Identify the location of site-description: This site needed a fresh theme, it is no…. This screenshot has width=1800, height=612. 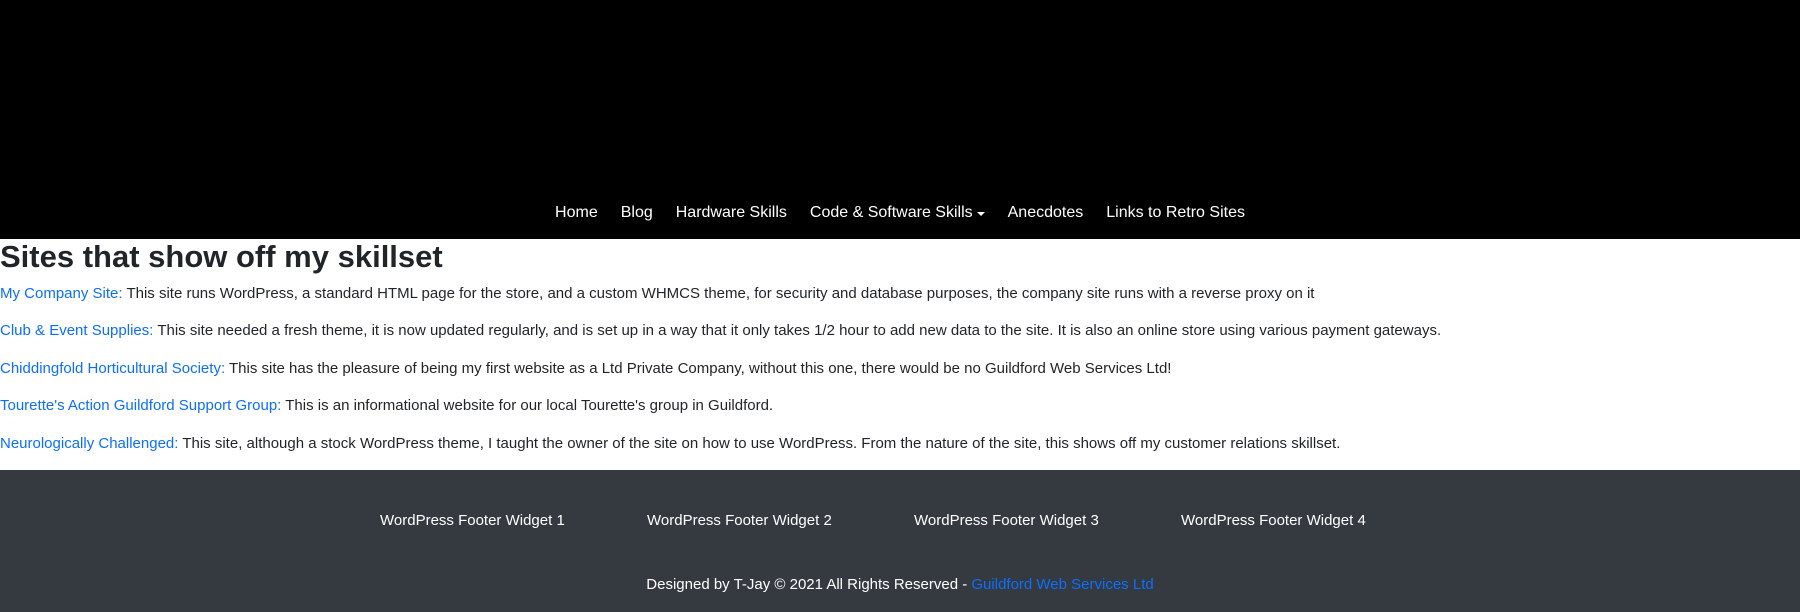
(797, 330).